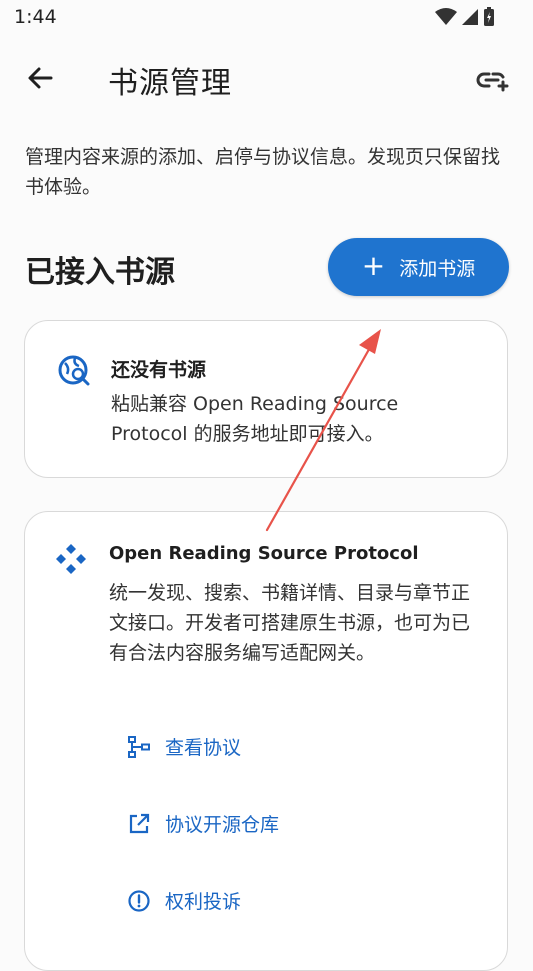  I want to click on status-icons, so click(465, 17).